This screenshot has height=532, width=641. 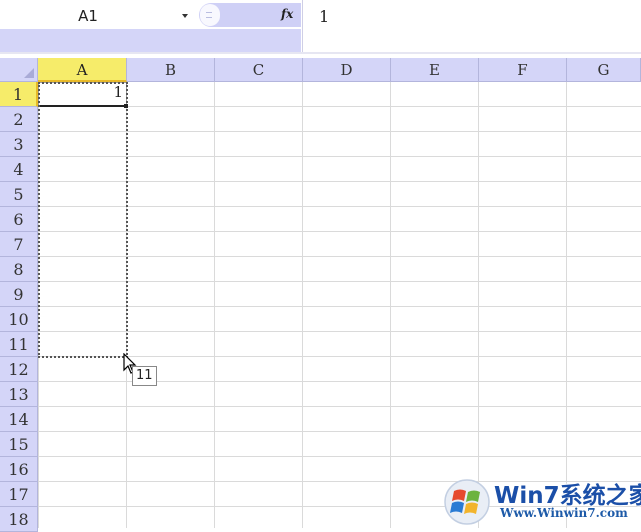 What do you see at coordinates (81, 92) in the screenshot?
I see `cell-a1: 1` at bounding box center [81, 92].